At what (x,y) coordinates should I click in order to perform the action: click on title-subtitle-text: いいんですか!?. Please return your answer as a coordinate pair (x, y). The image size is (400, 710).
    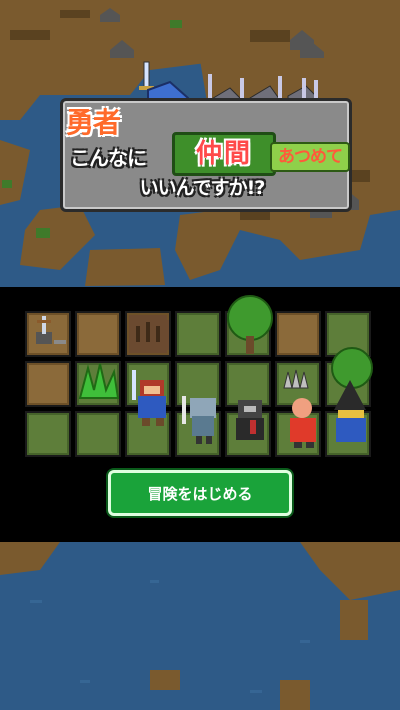
    Looking at the image, I should click on (202, 188).